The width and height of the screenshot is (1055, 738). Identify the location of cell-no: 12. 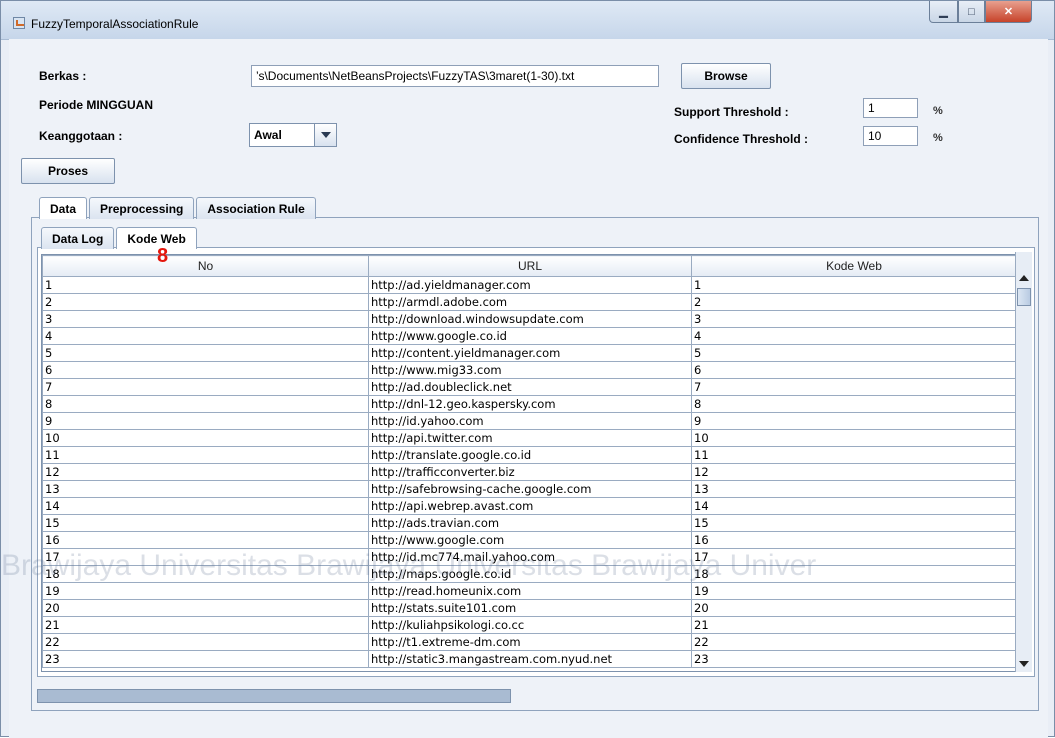
(205, 472).